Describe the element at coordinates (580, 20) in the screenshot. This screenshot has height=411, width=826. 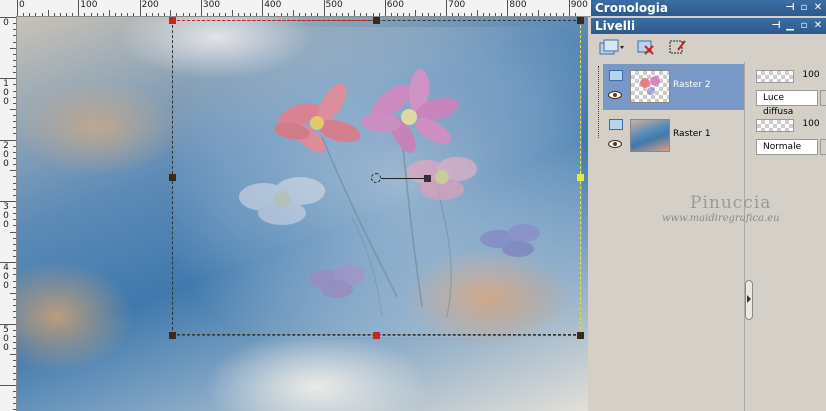
I see `handle-top-right` at that location.